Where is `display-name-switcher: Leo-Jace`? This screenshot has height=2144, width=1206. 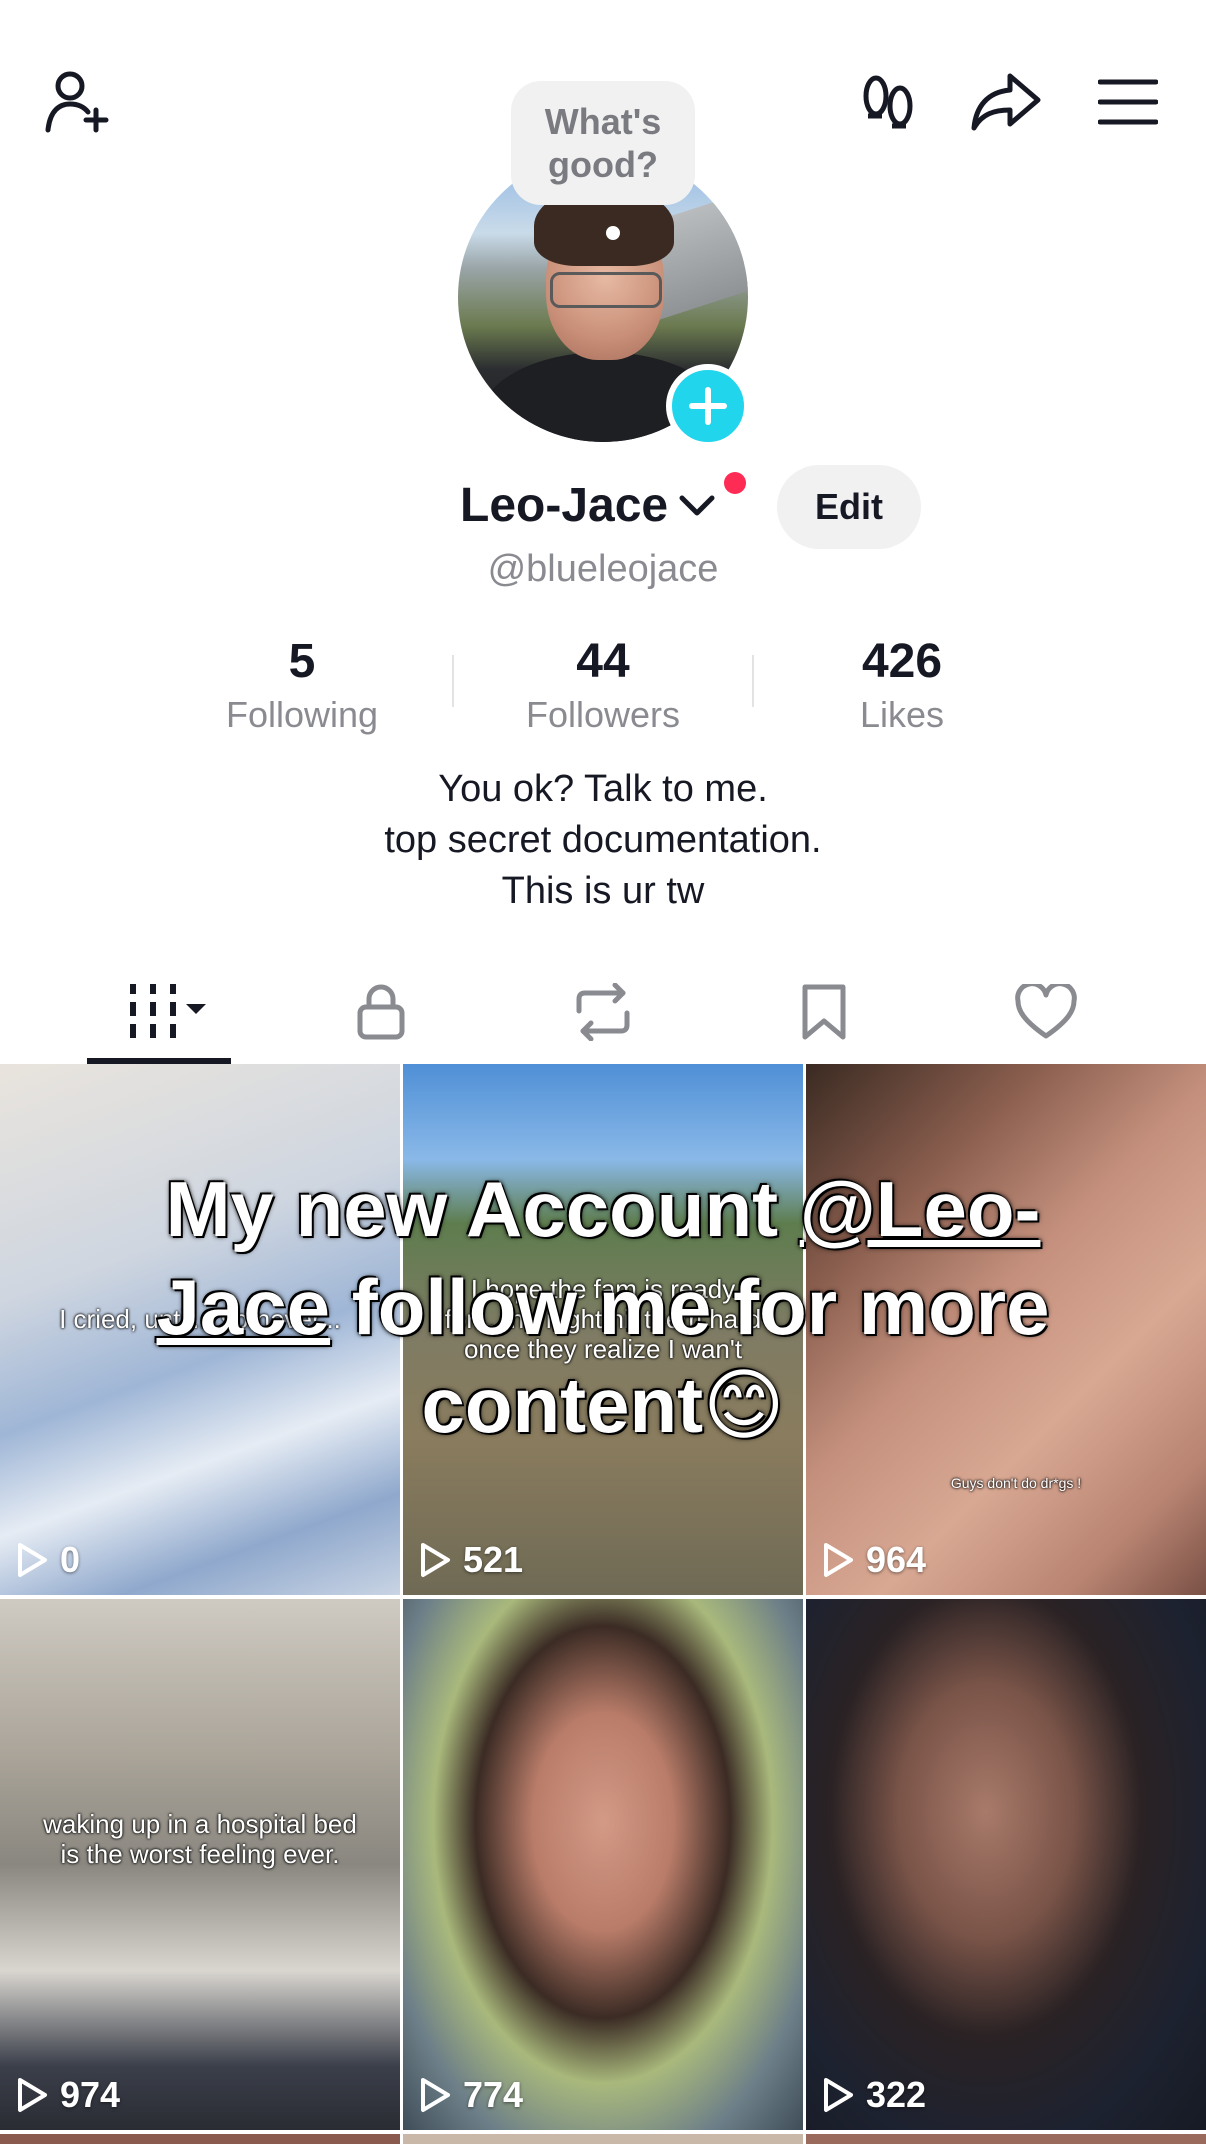
display-name-switcher: Leo-Jace is located at coordinates (588, 505).